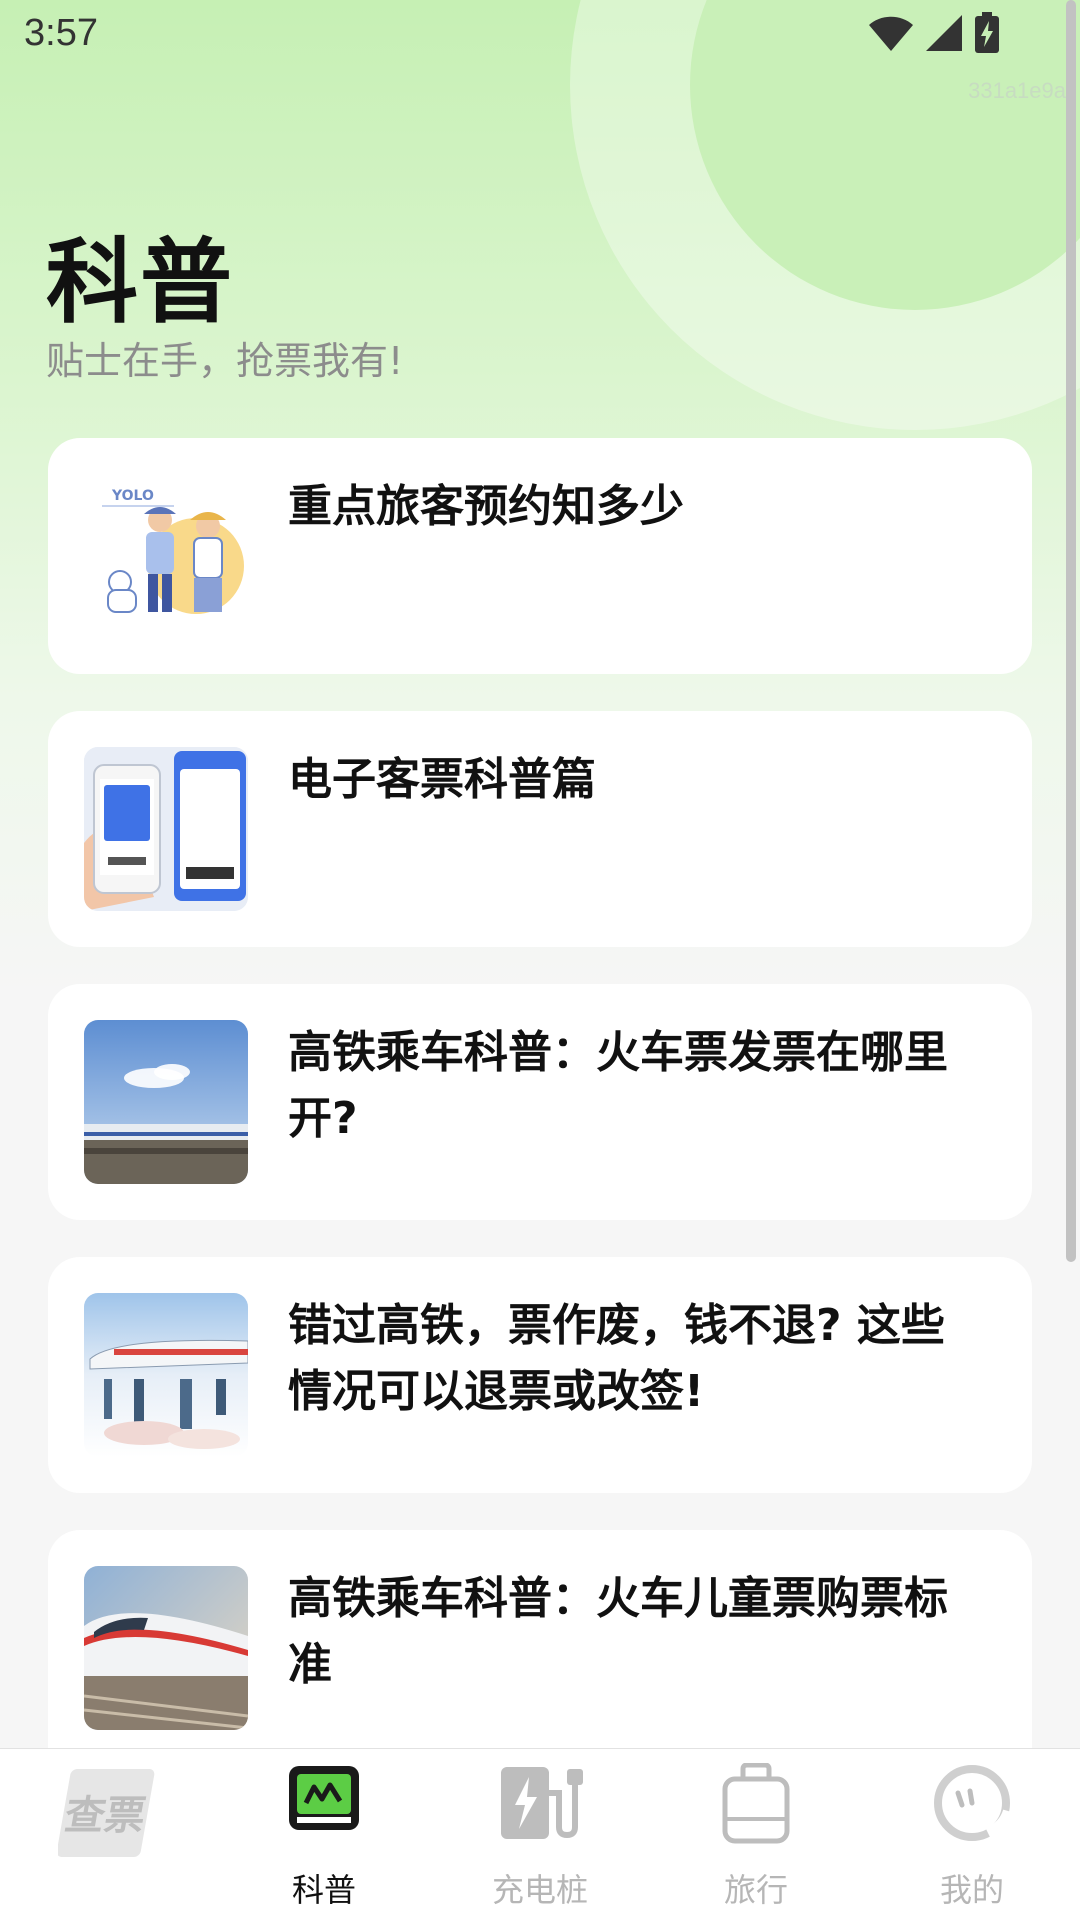  I want to click on article-title: 高铁乘车科普：火车儿童票购票标准, so click(618, 1631).